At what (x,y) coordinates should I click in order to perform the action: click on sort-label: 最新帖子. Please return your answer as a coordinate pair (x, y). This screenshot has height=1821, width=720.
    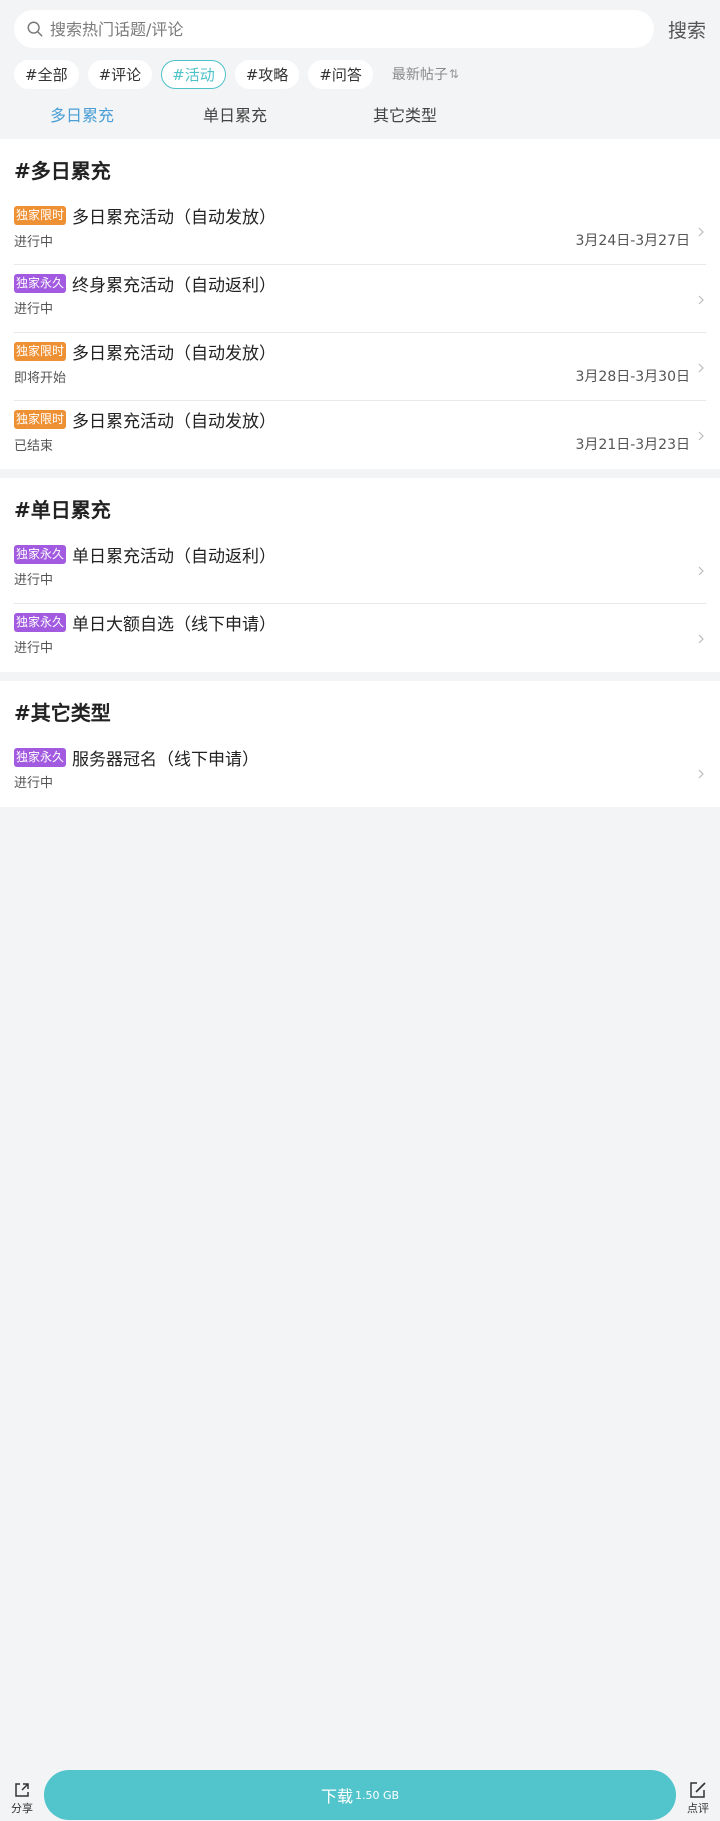
    Looking at the image, I should click on (419, 75).